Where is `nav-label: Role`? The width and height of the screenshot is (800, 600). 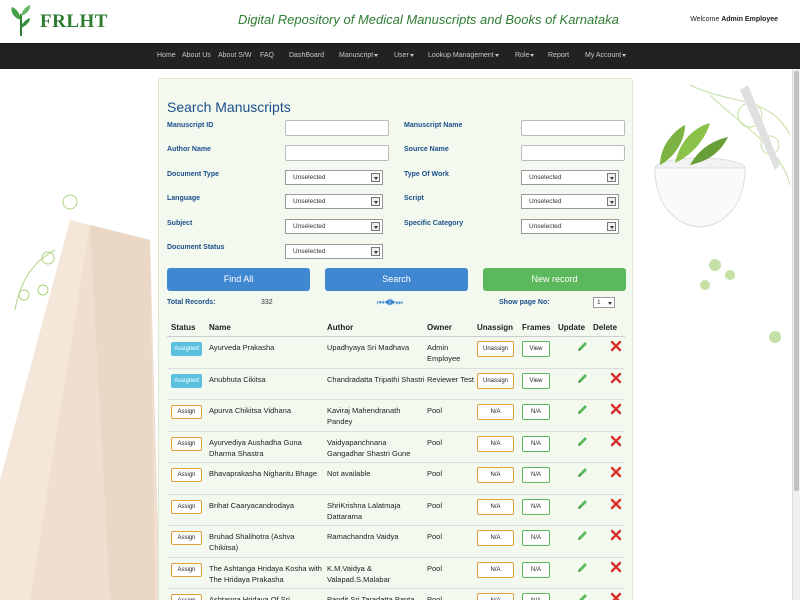 nav-label: Role is located at coordinates (522, 55).